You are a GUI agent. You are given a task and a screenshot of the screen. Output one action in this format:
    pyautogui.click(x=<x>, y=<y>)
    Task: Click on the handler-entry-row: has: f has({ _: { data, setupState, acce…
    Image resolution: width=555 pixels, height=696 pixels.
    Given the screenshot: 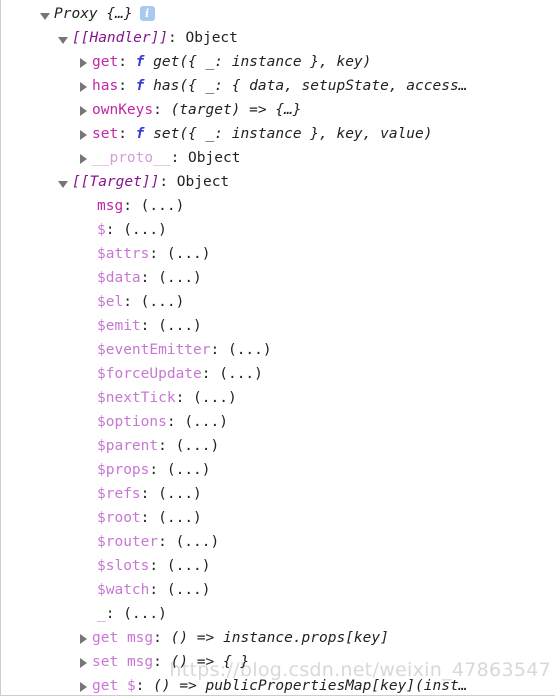 What is the action you would take?
    pyautogui.click(x=278, y=86)
    